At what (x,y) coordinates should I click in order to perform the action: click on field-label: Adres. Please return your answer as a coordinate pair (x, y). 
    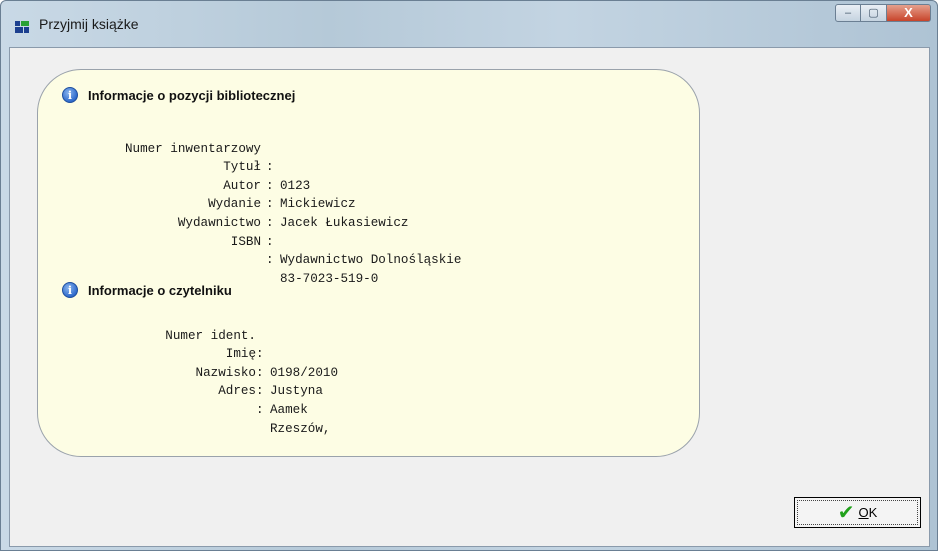
    Looking at the image, I should click on (237, 391).